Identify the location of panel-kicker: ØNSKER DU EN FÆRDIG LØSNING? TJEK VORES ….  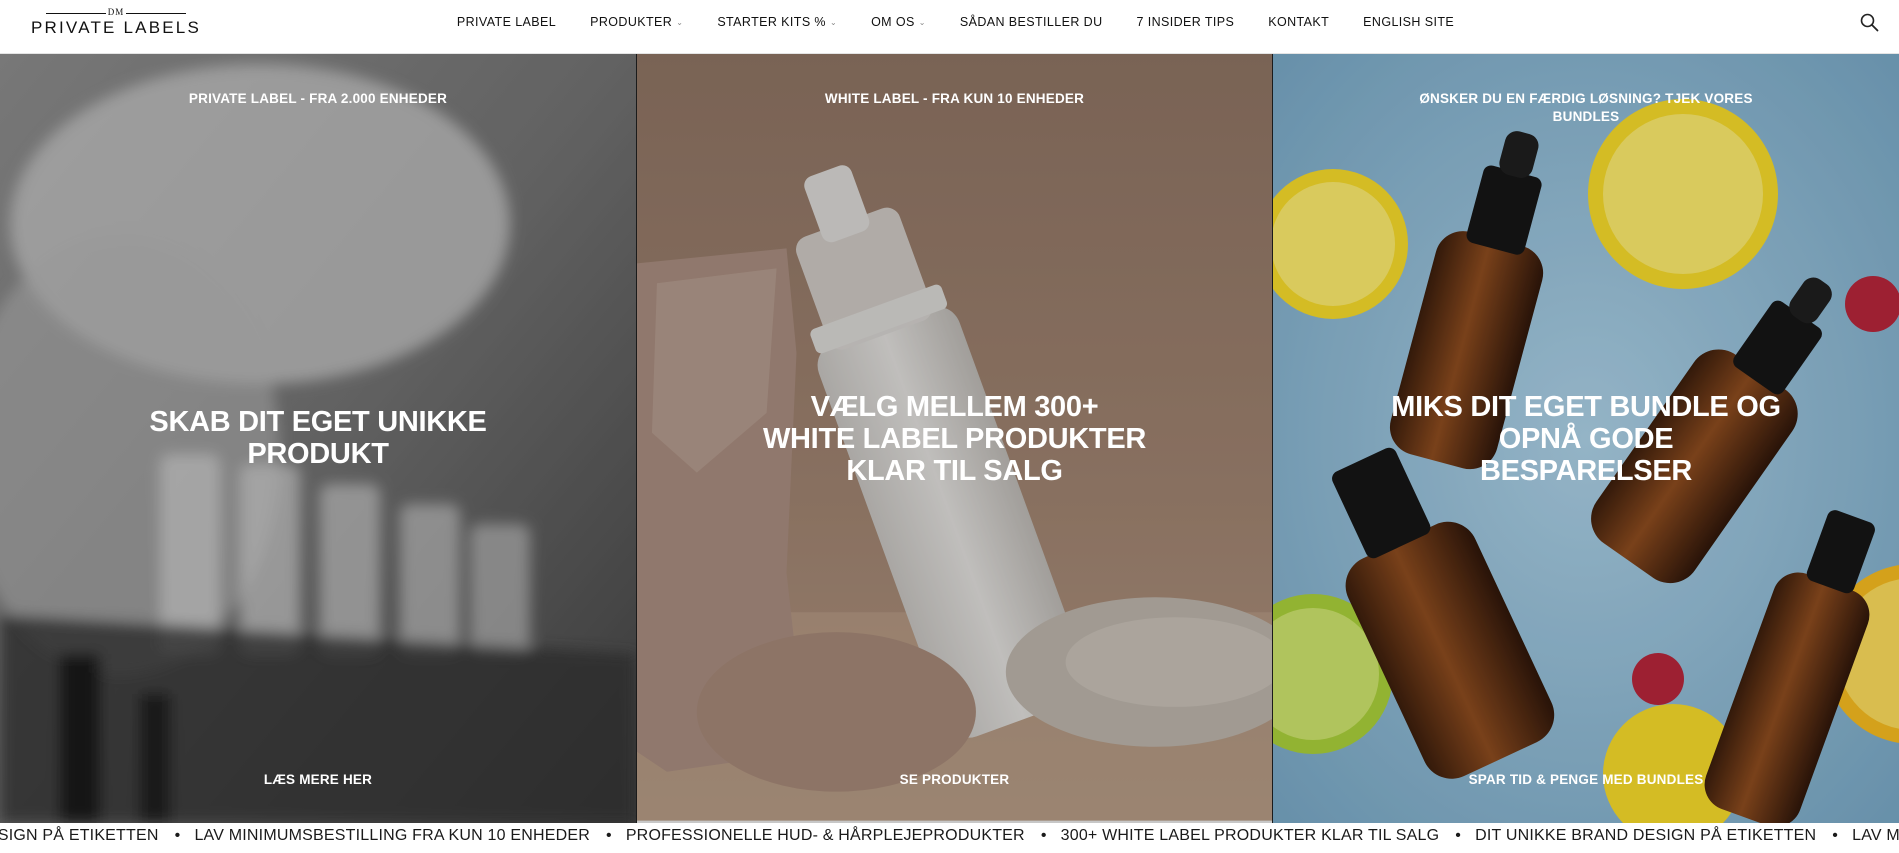
(1586, 108).